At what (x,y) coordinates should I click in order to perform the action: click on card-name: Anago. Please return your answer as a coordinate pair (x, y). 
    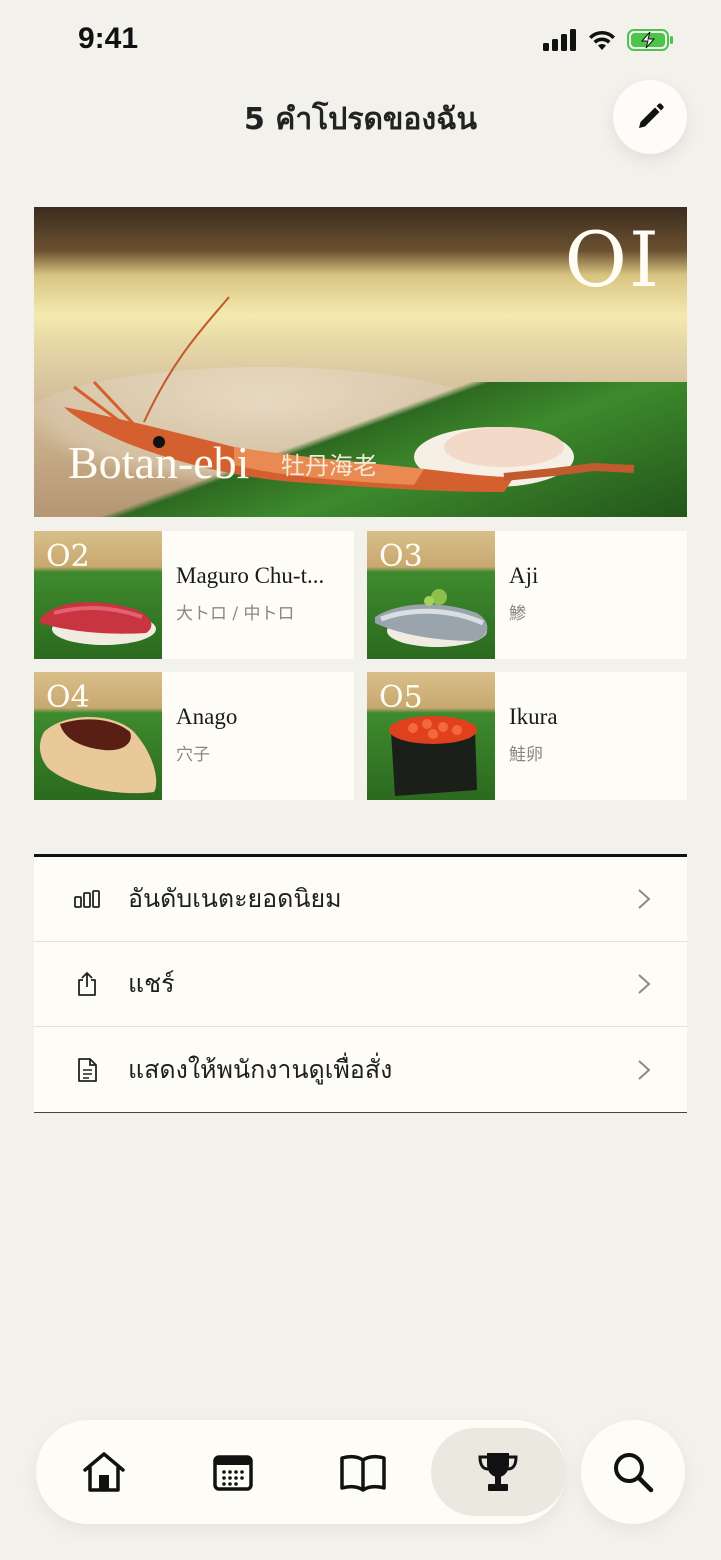
    Looking at the image, I should click on (207, 716).